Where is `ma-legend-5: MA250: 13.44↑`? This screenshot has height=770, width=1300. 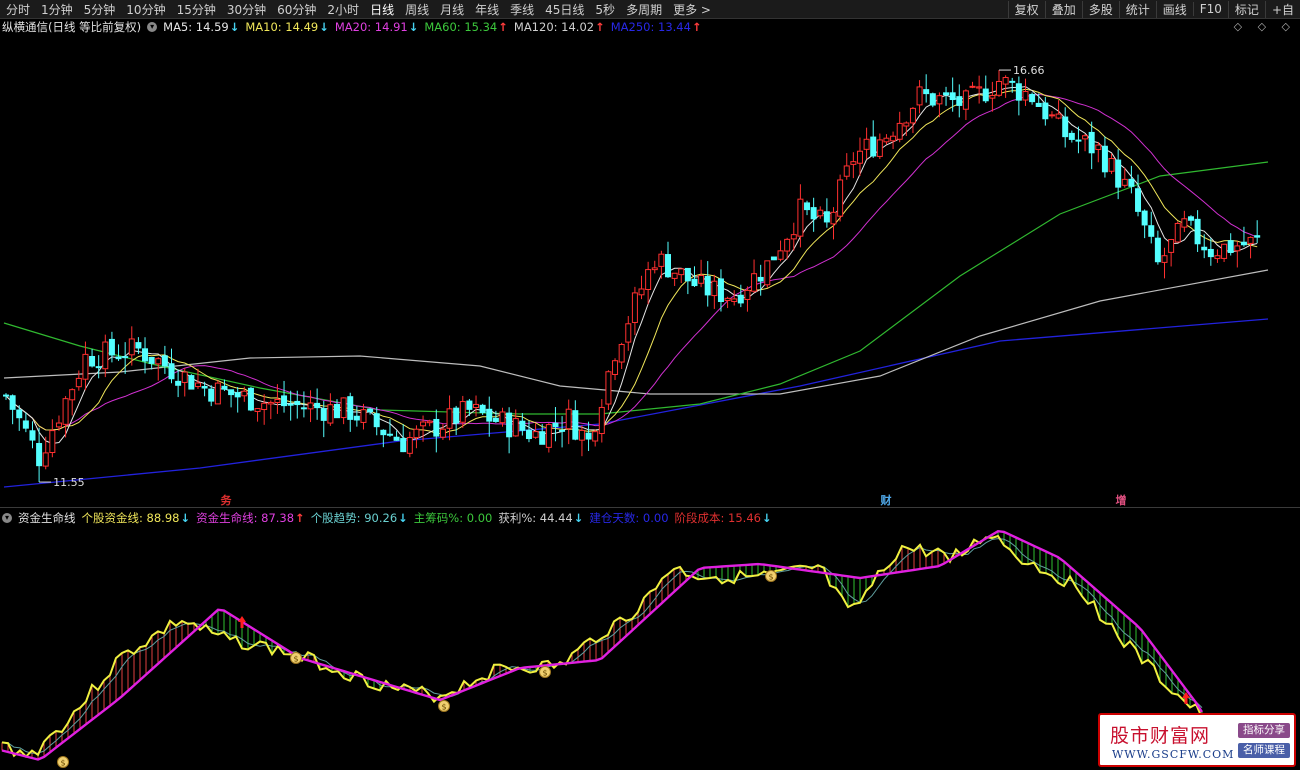
ma-legend-5: MA250: 13.44↑ is located at coordinates (656, 27).